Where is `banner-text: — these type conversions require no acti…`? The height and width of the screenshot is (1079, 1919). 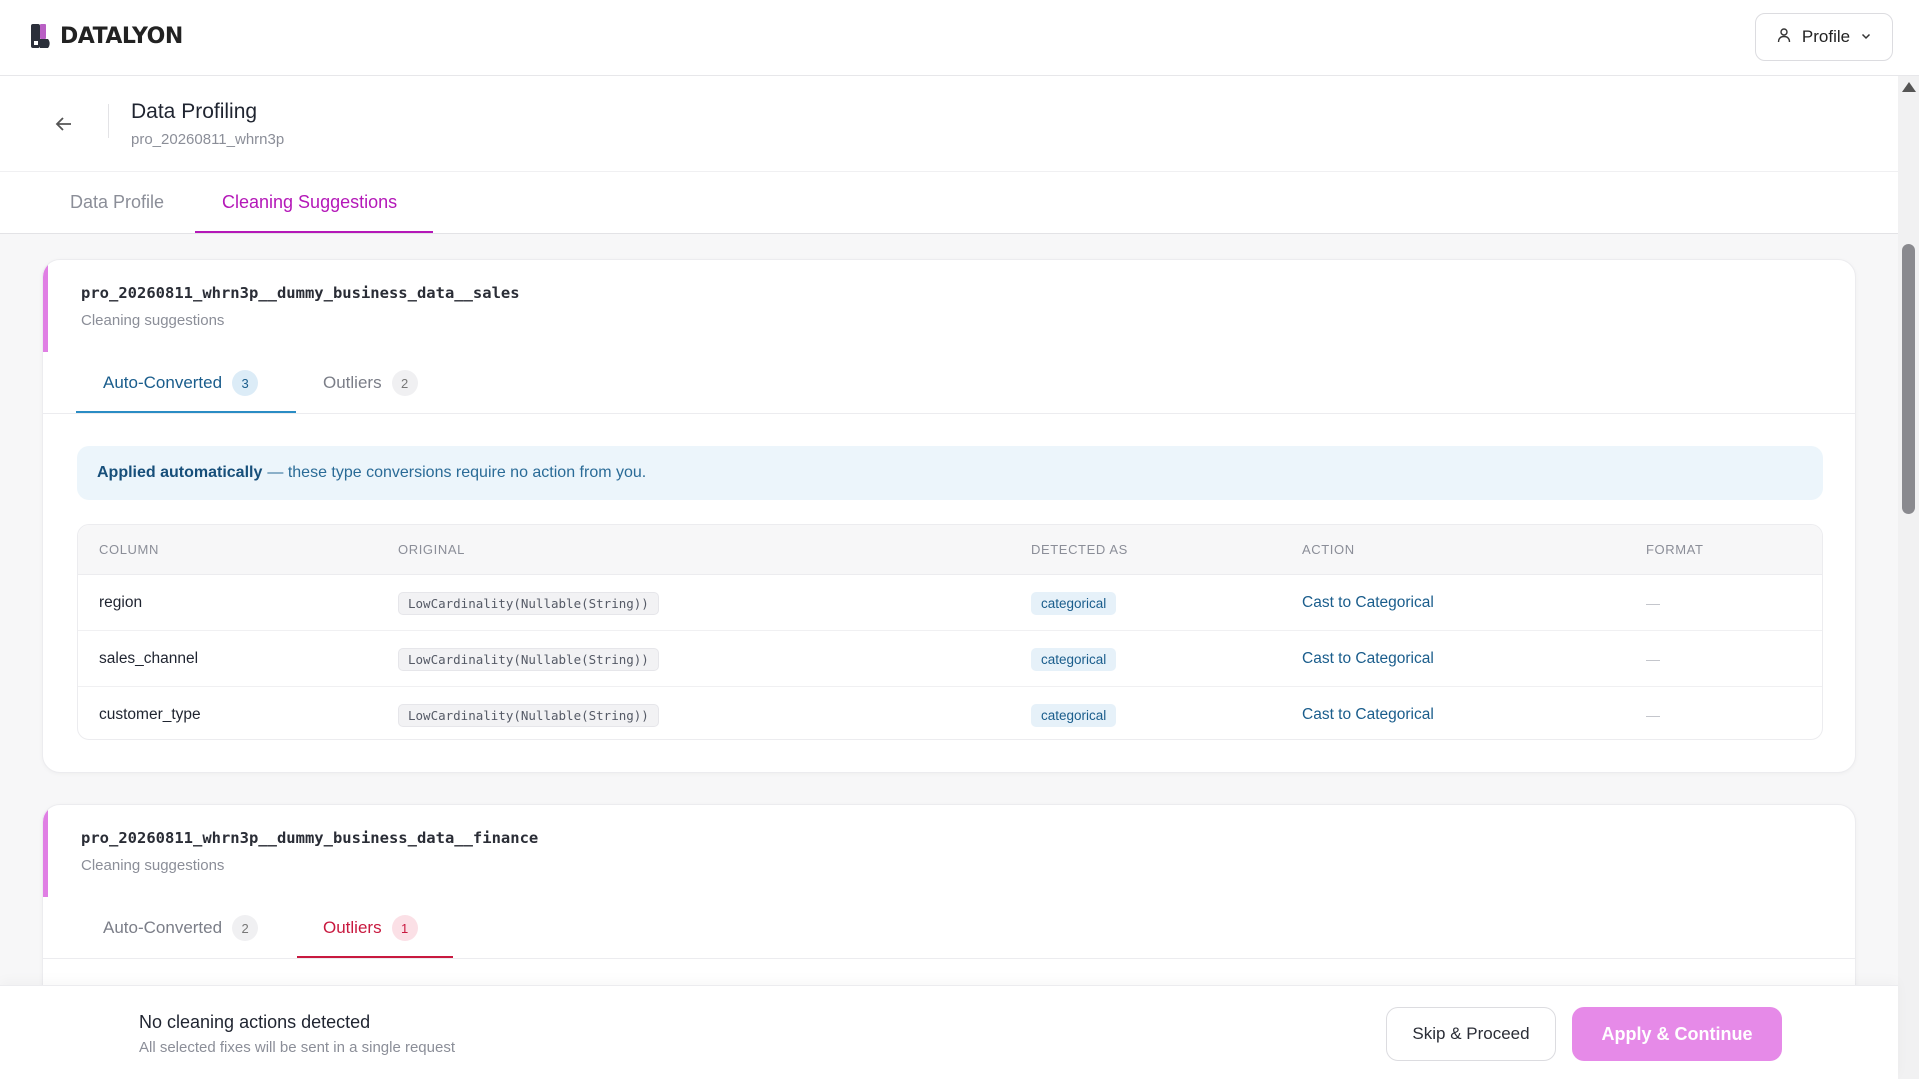 banner-text: — these type conversions require no acti… is located at coordinates (457, 472).